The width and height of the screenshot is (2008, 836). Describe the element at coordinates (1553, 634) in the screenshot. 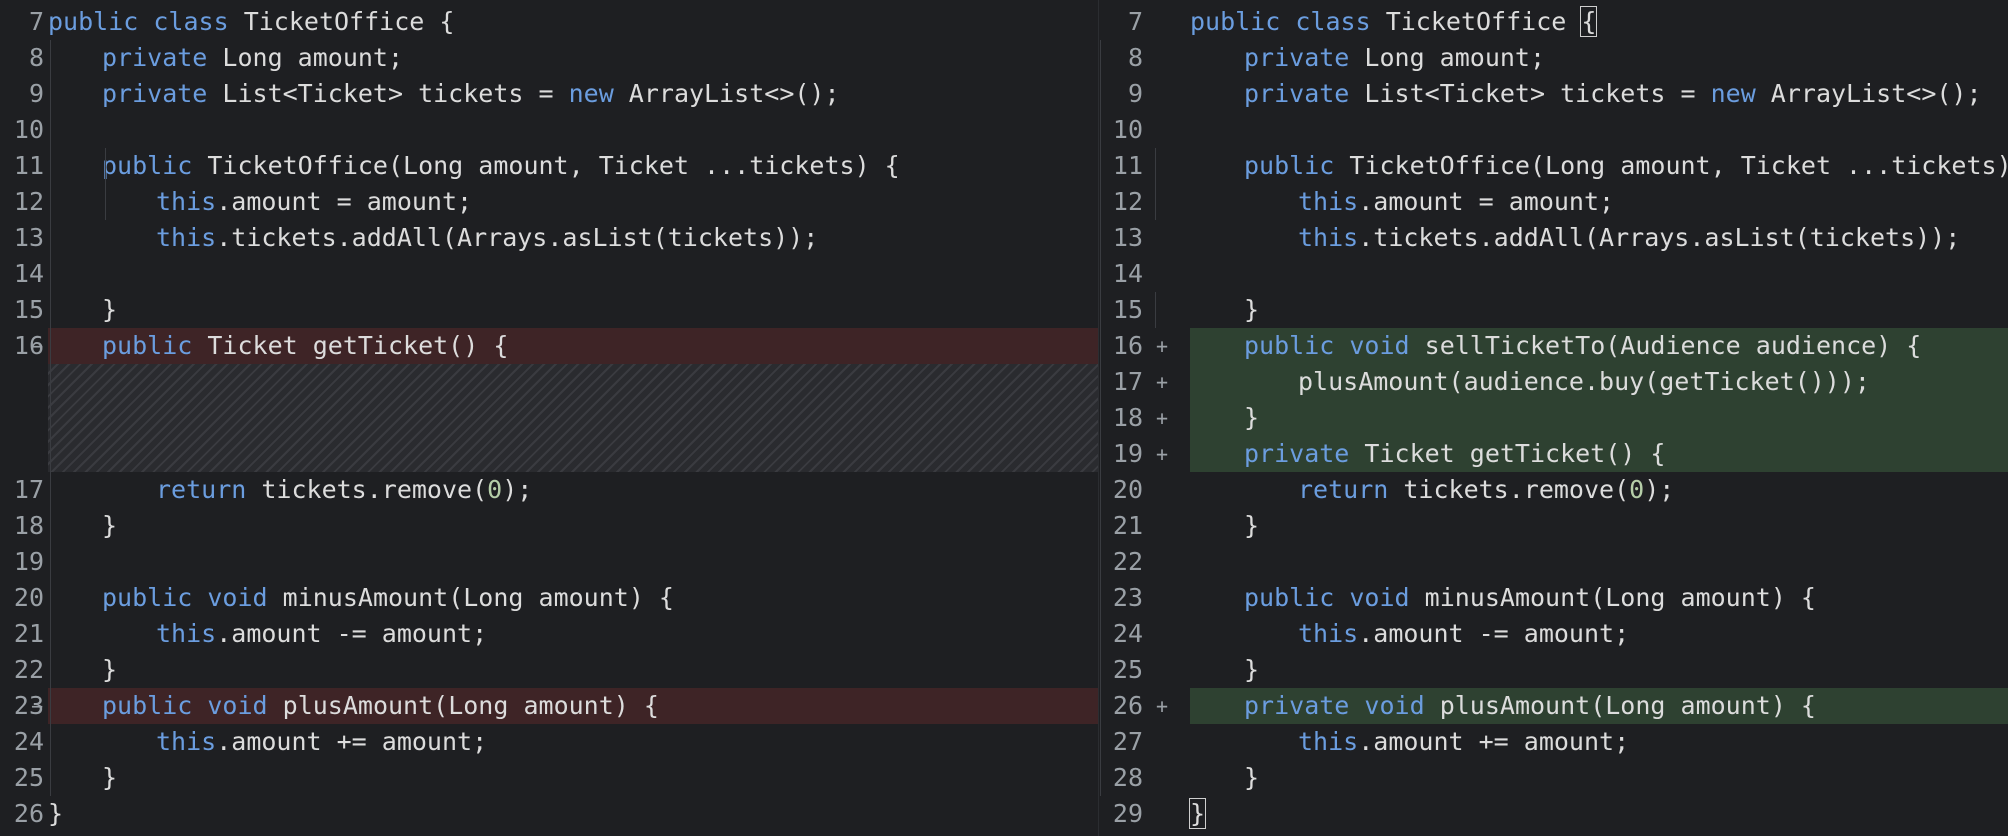

I see `code-line: 24 this.amount -= amount;` at that location.